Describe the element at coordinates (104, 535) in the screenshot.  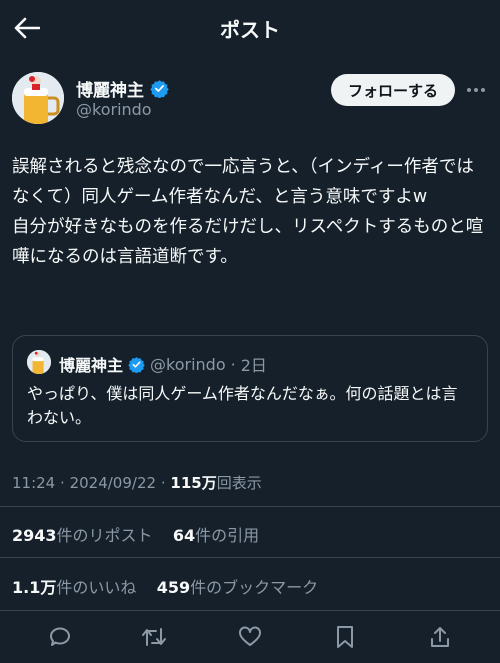
I see `reposts-label: 件のリポスト` at that location.